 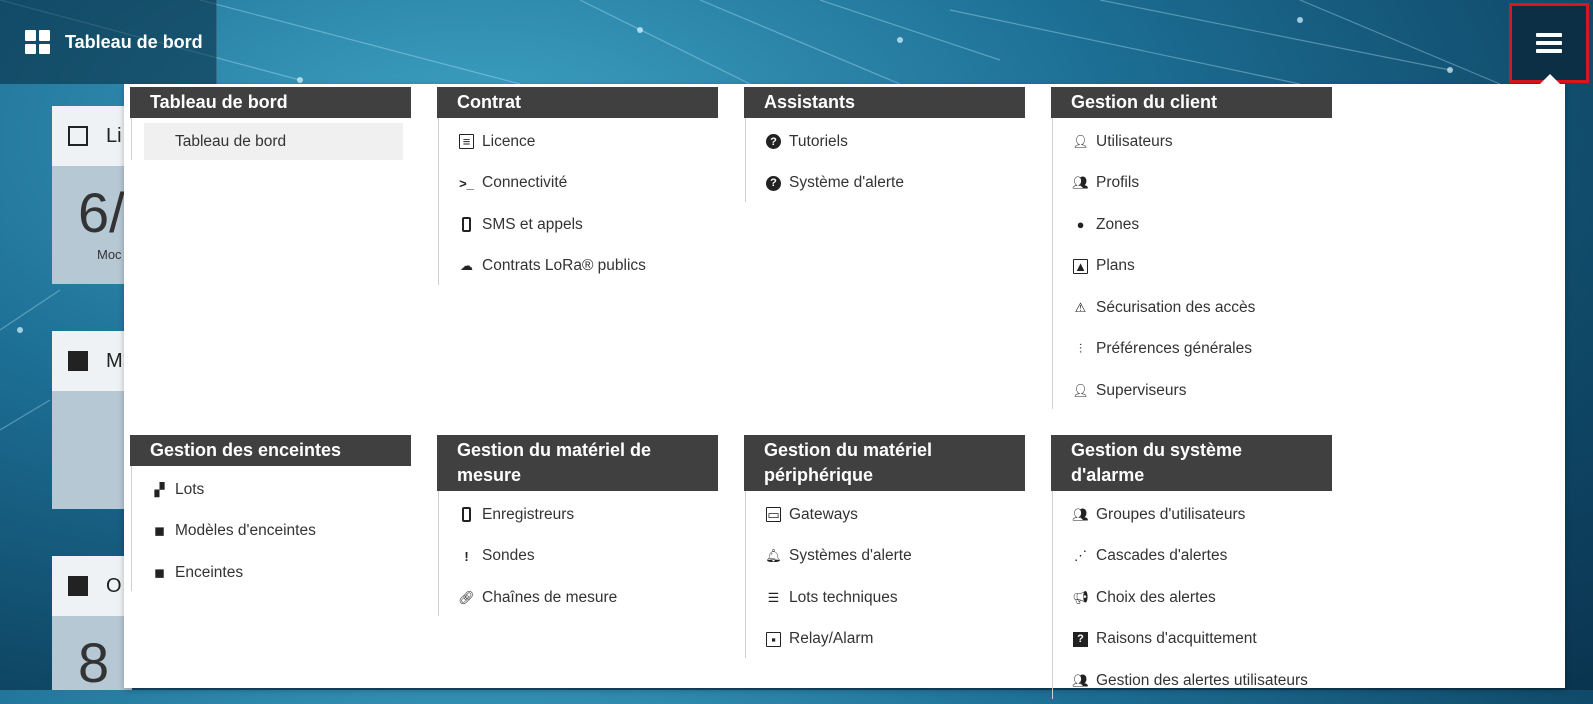 I want to click on list-icon, so click(x=78, y=136).